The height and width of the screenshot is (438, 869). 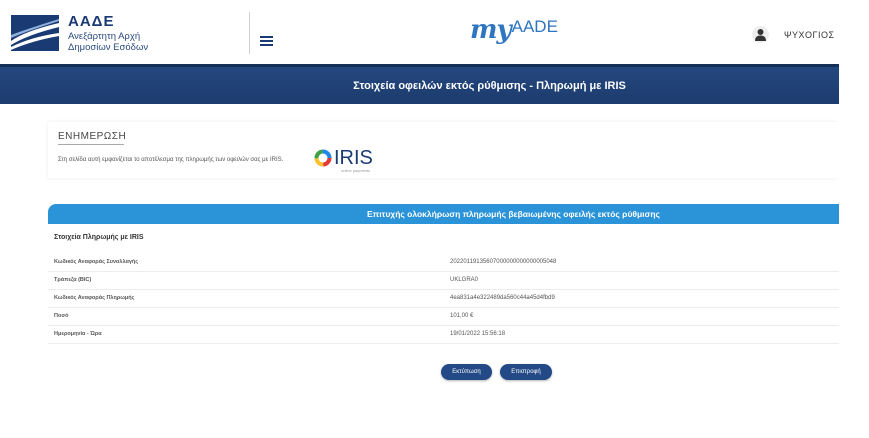 What do you see at coordinates (92, 136) in the screenshot?
I see `info-title: ΕΝΗΜΕΡΩΣΗ` at bounding box center [92, 136].